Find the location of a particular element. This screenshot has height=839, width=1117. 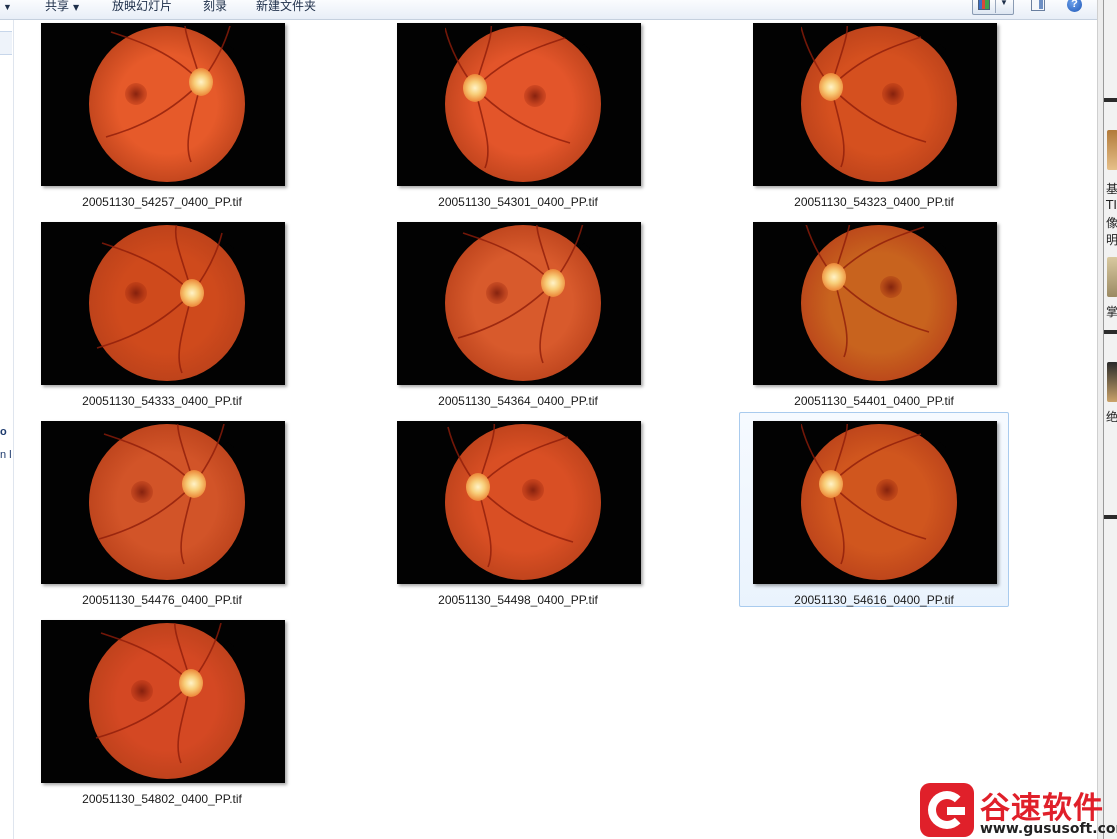

file-tile: 20051130_54364_0400_PP.tif is located at coordinates (518, 310).